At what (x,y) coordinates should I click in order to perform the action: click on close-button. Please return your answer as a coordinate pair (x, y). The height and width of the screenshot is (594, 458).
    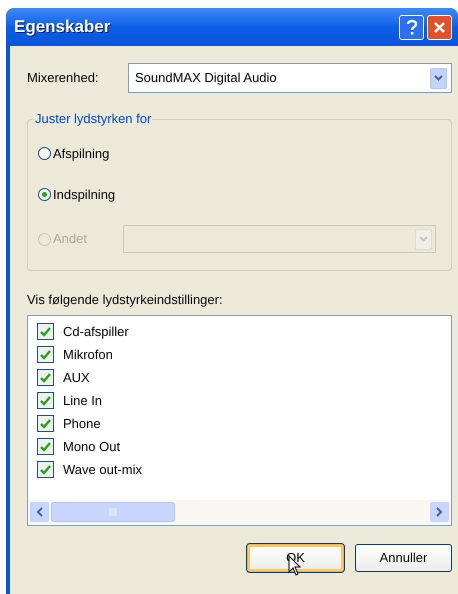
    Looking at the image, I should click on (439, 27).